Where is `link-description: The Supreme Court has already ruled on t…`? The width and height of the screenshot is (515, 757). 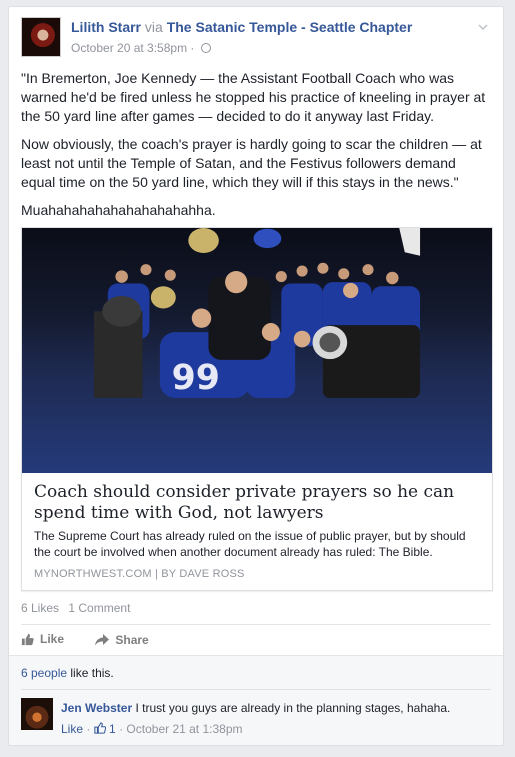
link-description: The Supreme Court has already ruled on t… is located at coordinates (250, 544).